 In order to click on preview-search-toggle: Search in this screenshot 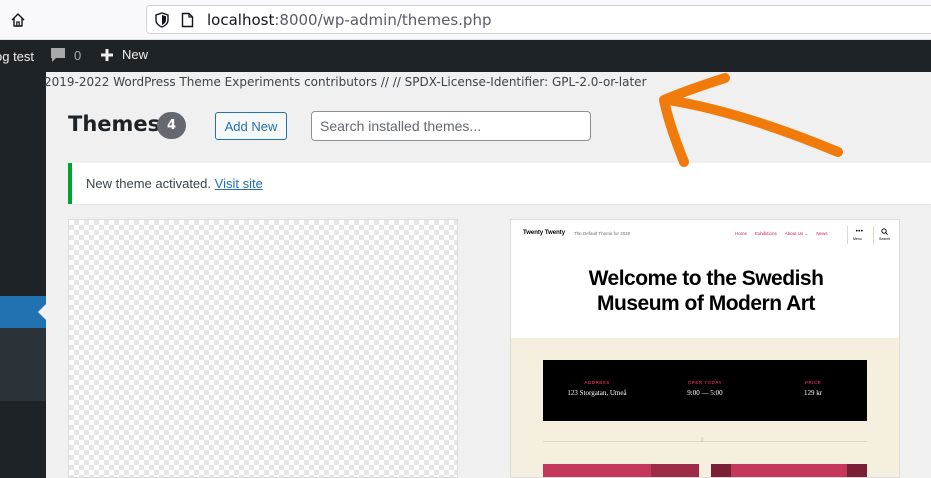, I will do `click(883, 235)`.